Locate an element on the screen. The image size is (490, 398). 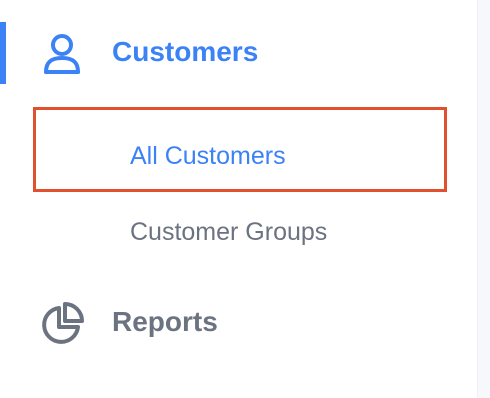
pie-chart-icon is located at coordinates (63, 323).